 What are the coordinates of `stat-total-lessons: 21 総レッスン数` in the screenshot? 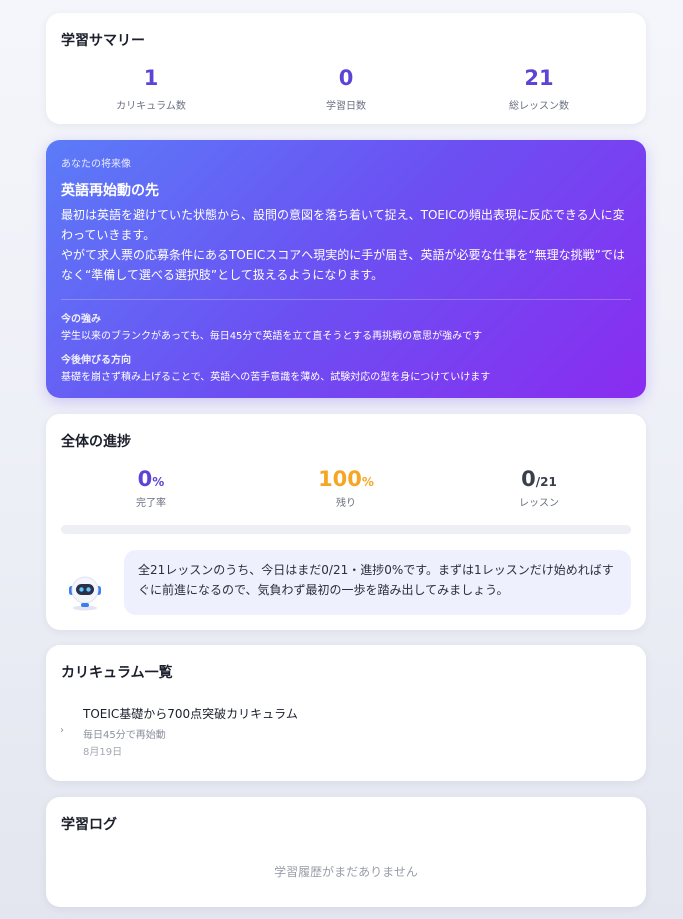 It's located at (539, 88).